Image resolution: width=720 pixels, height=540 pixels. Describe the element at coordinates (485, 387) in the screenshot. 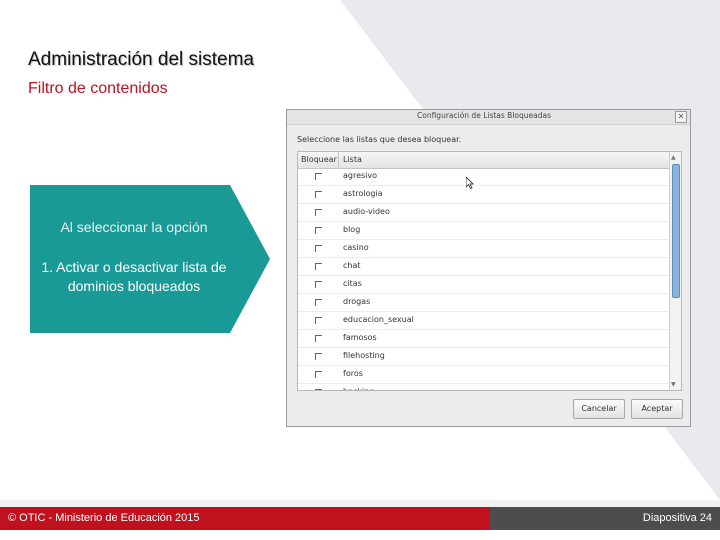

I see `list-item: hacking` at that location.